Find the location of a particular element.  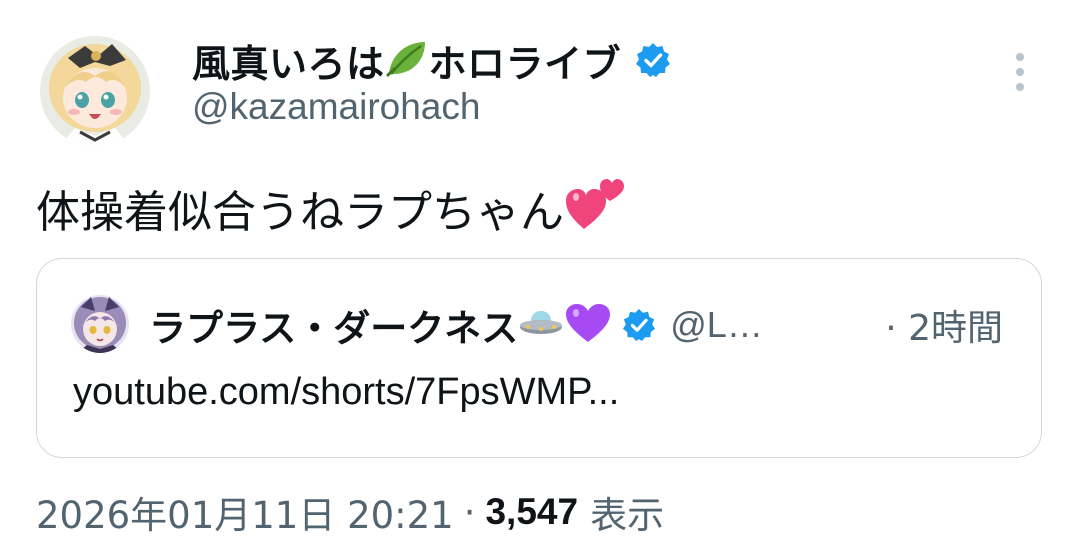

verified-badge-icon is located at coordinates (653, 60).